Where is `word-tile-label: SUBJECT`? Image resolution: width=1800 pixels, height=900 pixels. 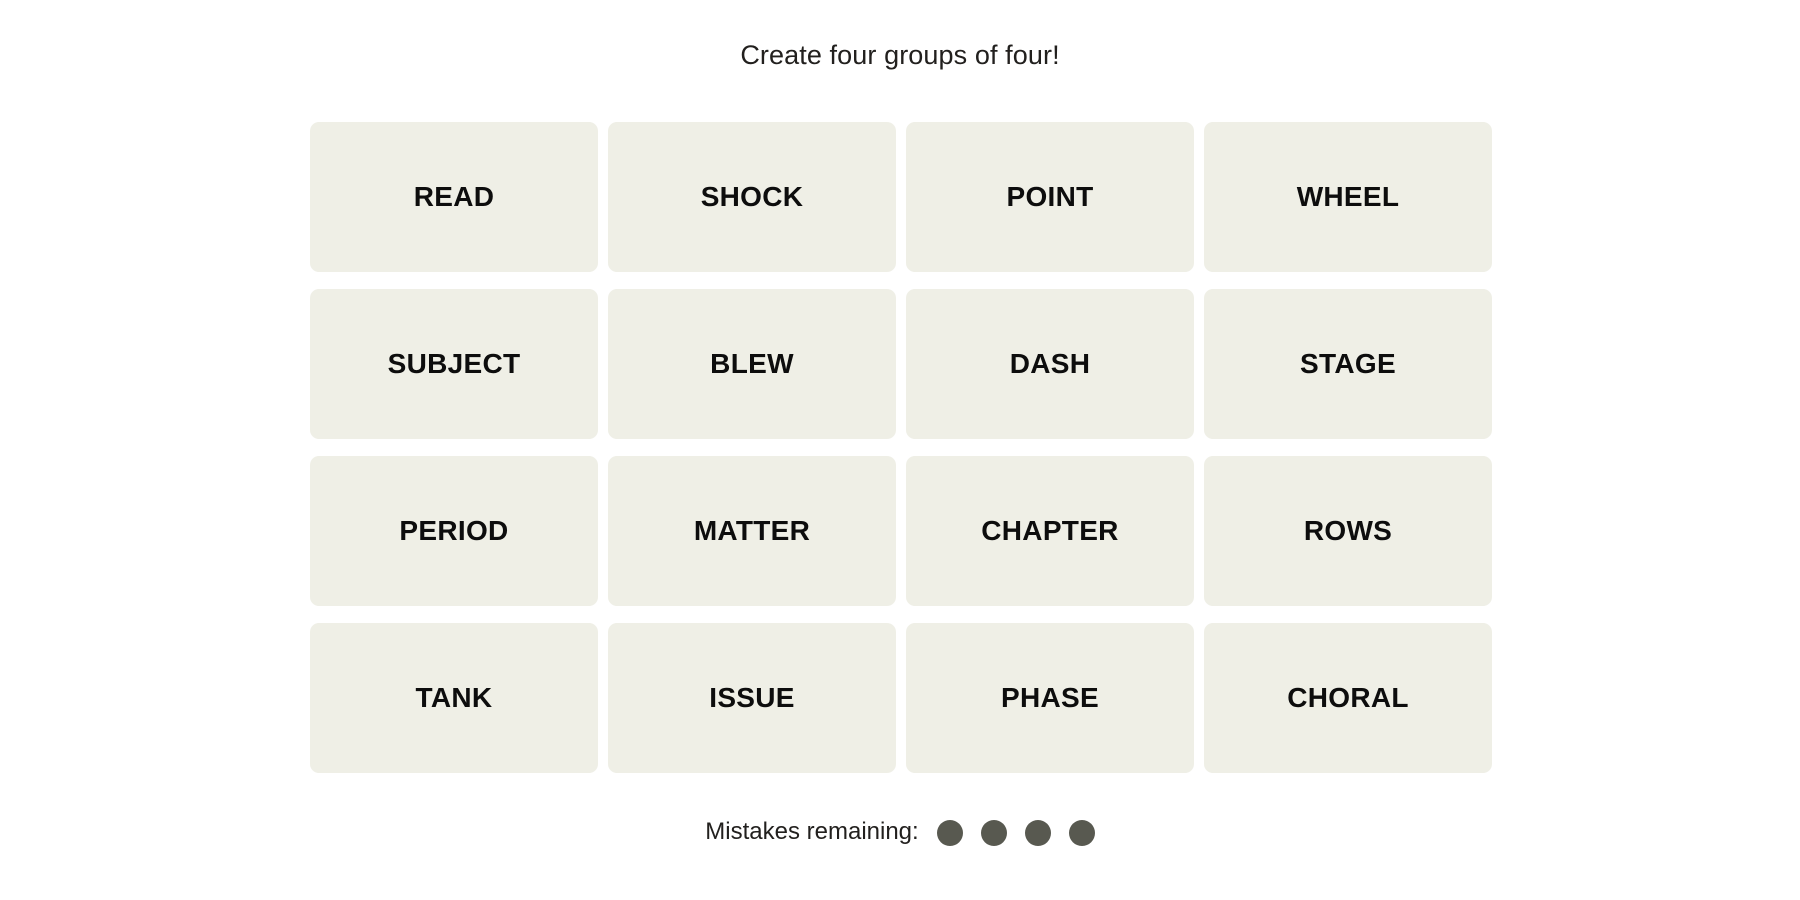 word-tile-label: SUBJECT is located at coordinates (454, 363).